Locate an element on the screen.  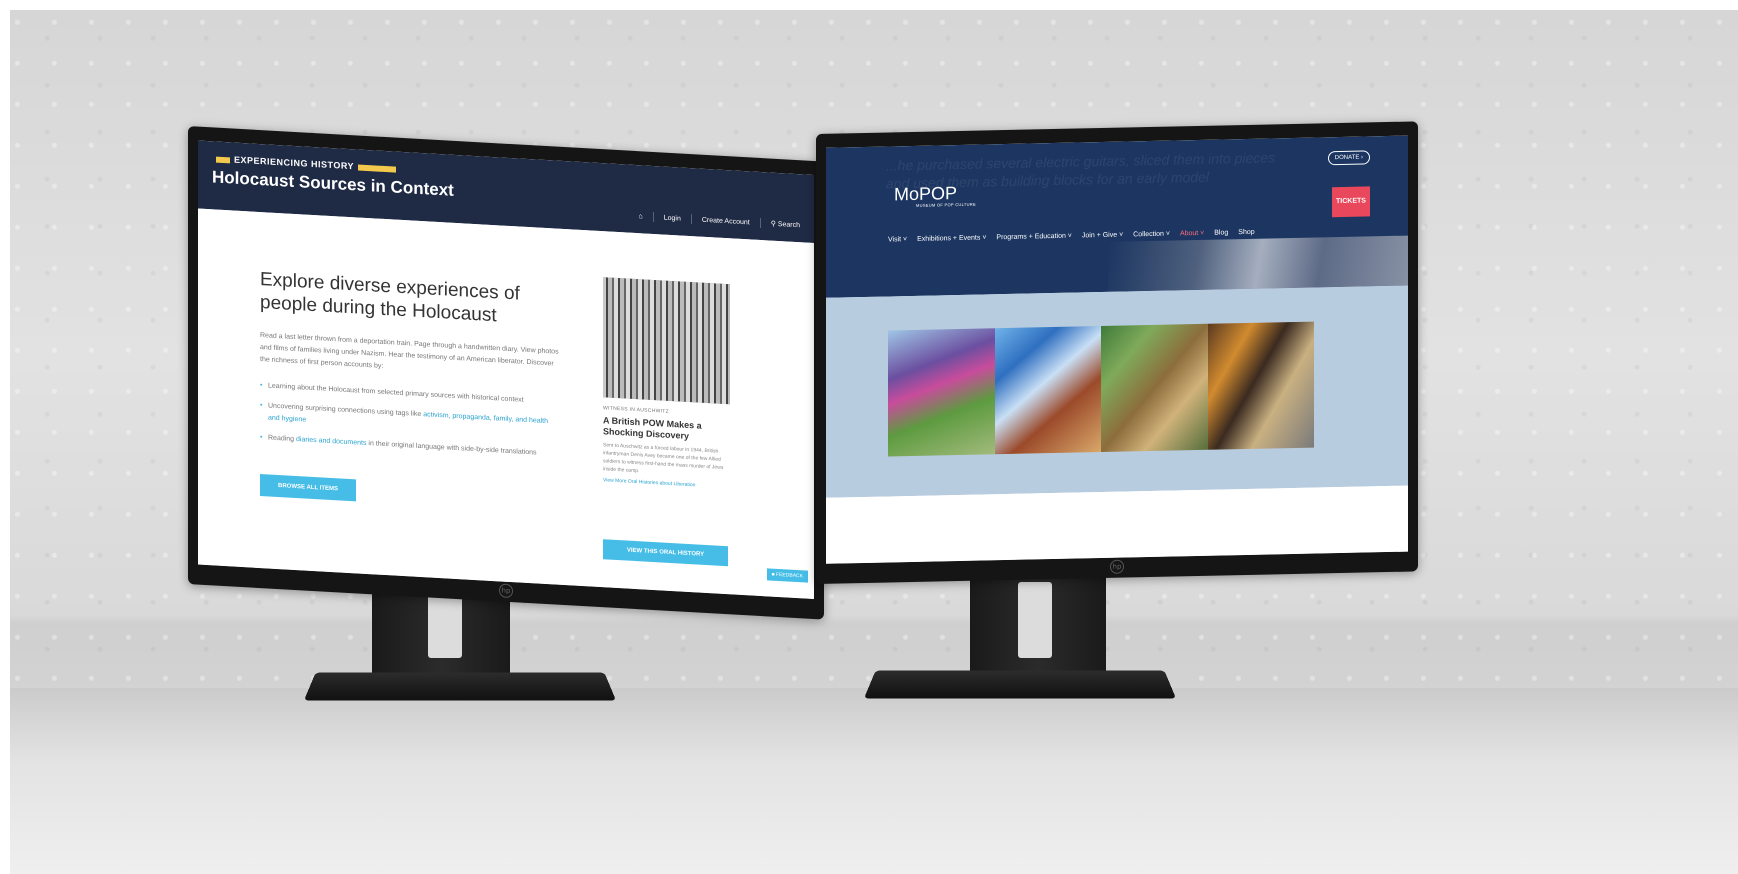
content-area is located at coordinates (1117, 524).